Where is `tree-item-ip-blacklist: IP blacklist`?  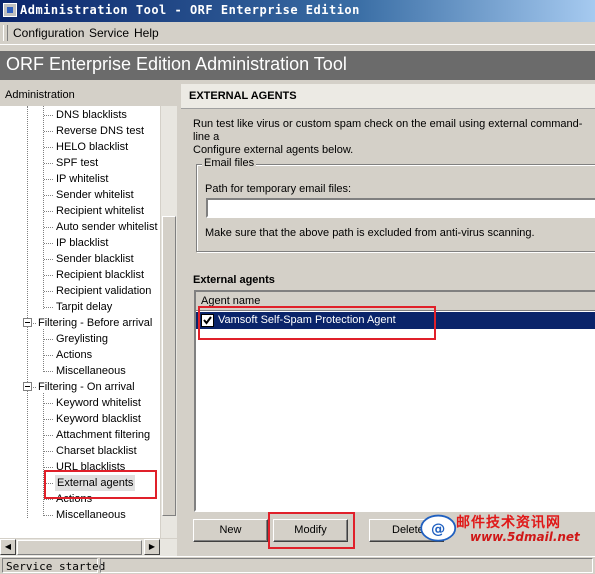
tree-item-ip-blacklist: IP blacklist is located at coordinates (82, 243).